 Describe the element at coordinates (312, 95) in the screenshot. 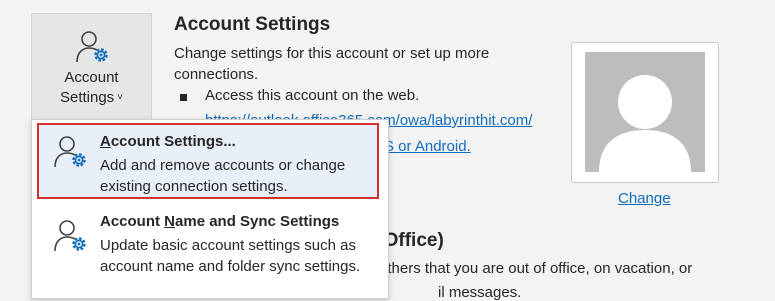

I see `web-access-label: Access this account on the web.` at that location.